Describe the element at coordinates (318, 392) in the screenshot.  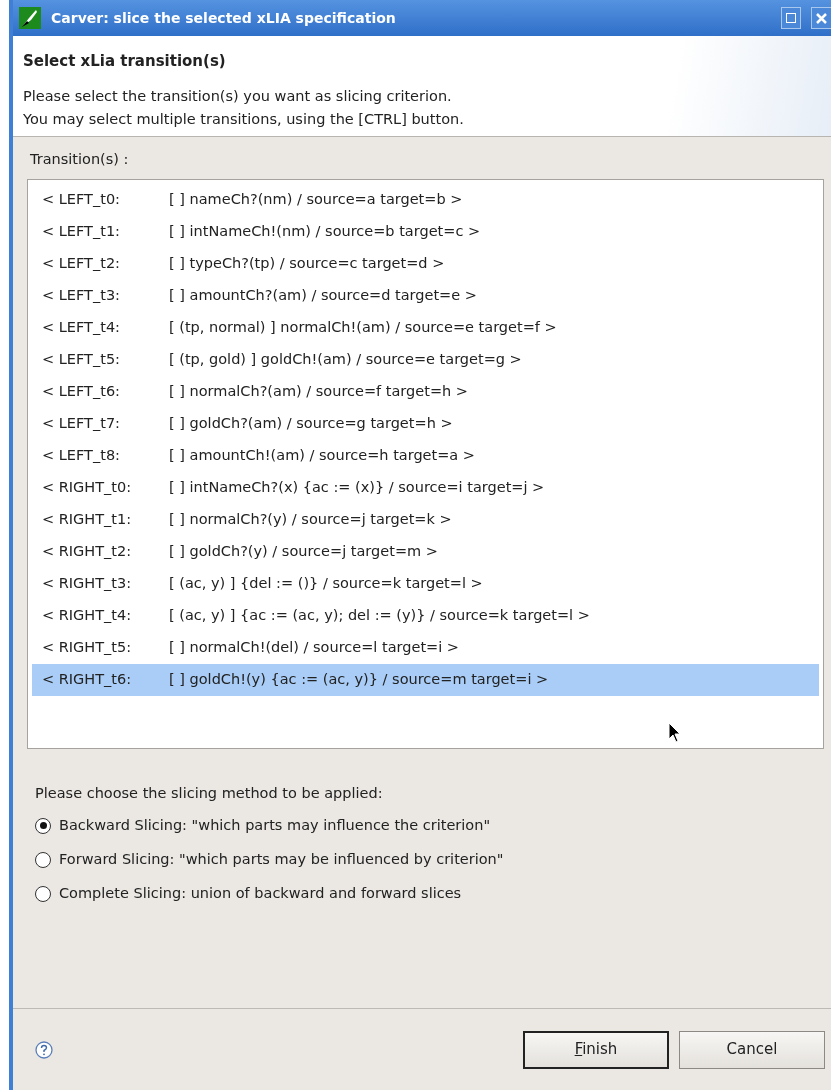
I see `transition-detail: [ ] normalCh?(am) / source=f target=h >` at that location.